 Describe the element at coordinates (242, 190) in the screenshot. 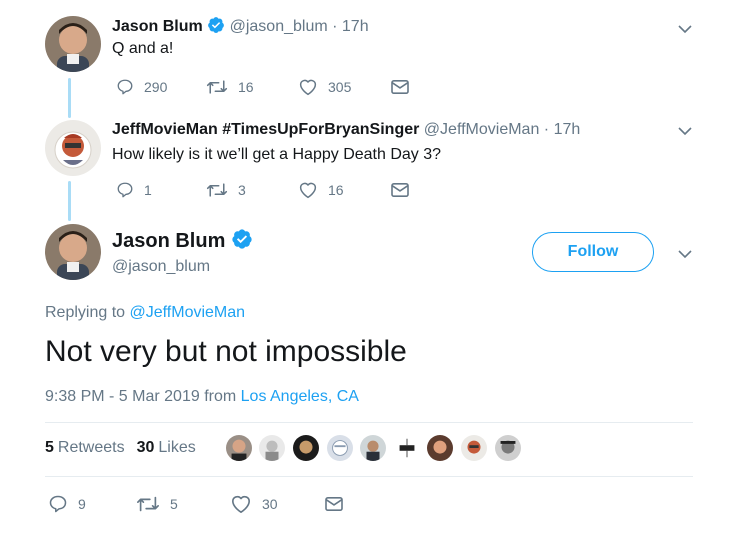

I see `retweet-count: 3` at that location.